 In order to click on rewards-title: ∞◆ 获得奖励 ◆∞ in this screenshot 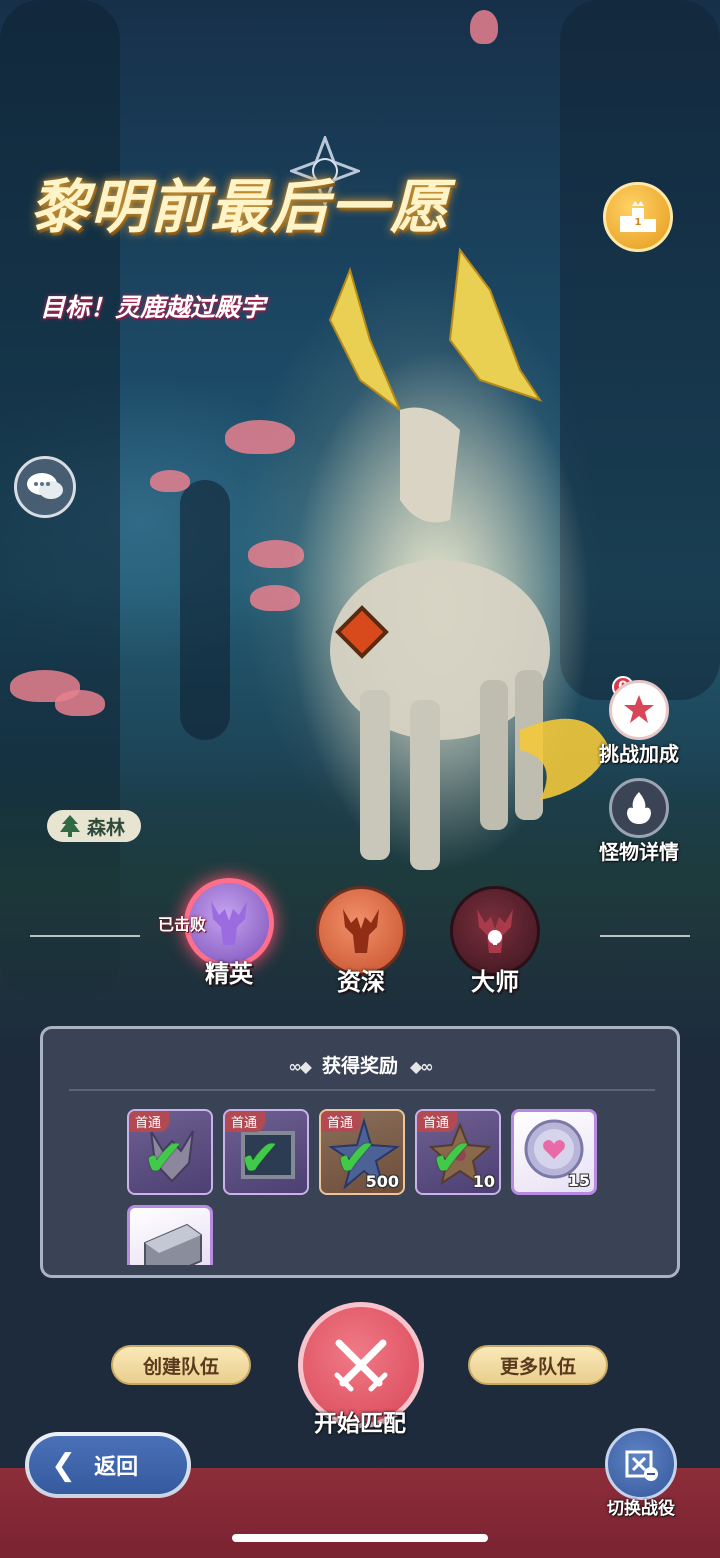, I will do `click(361, 1066)`.